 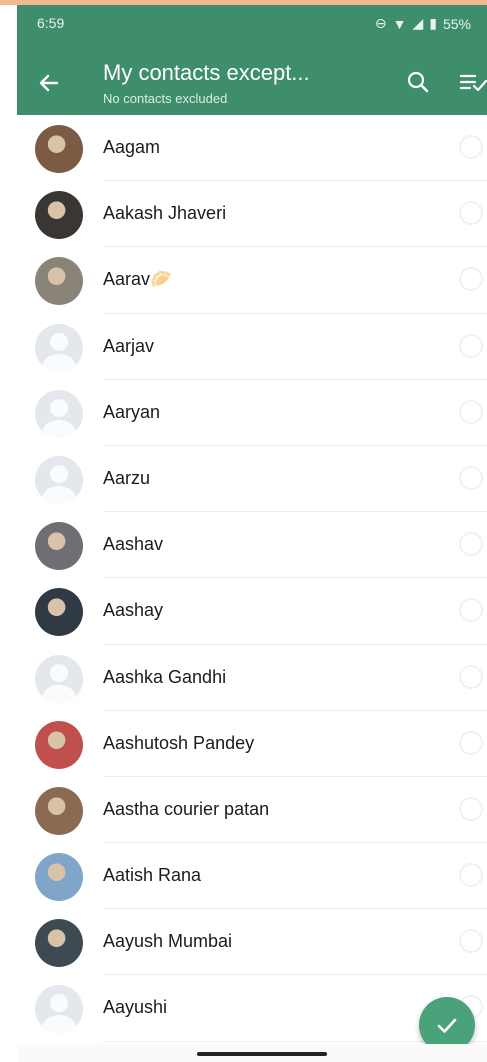 I want to click on contact-row: Aayush Mumbai, so click(x=252, y=942).